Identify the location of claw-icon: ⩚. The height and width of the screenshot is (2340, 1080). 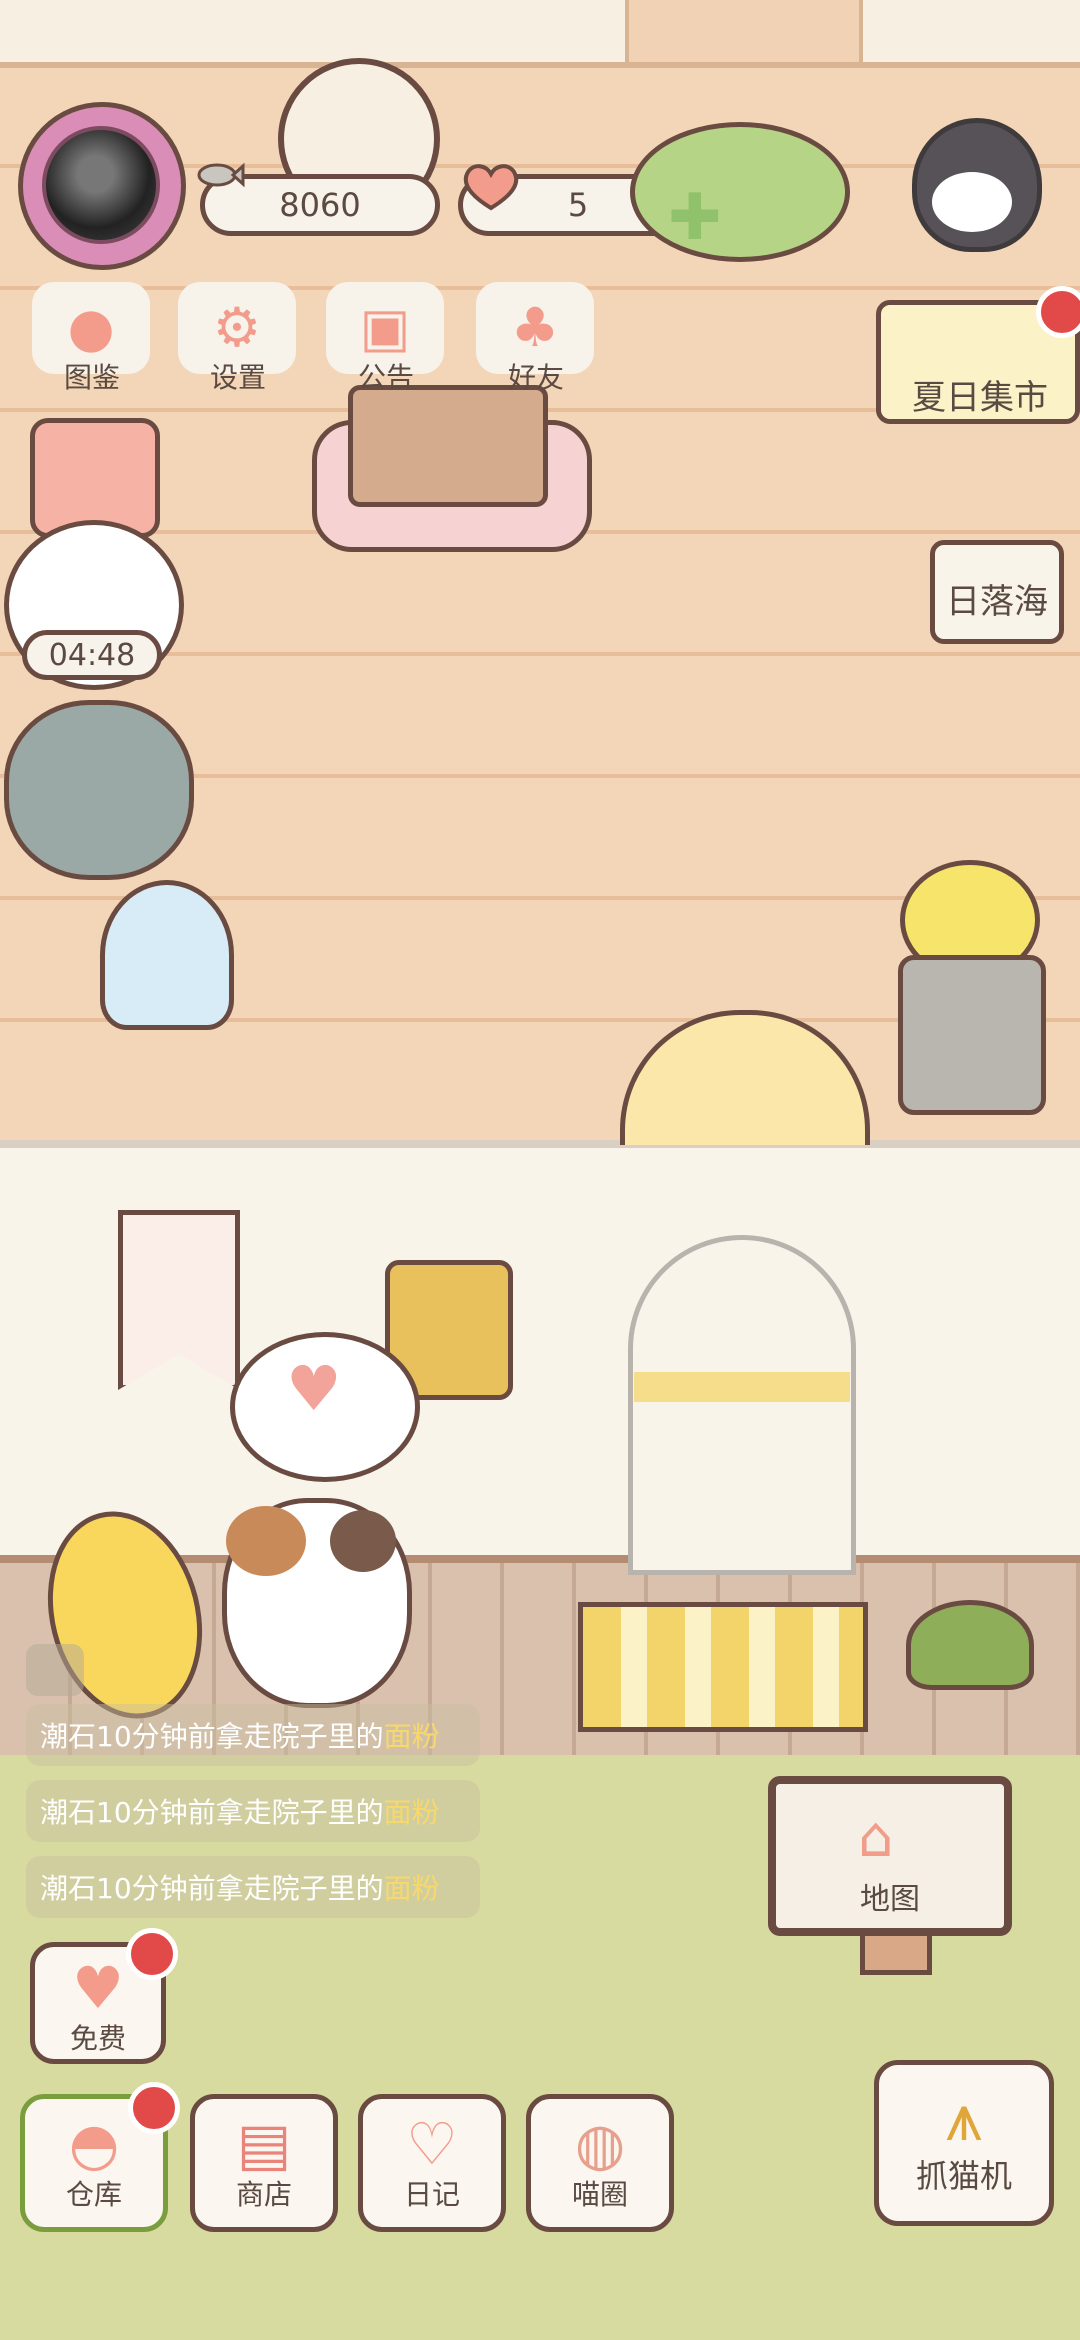
(964, 2117).